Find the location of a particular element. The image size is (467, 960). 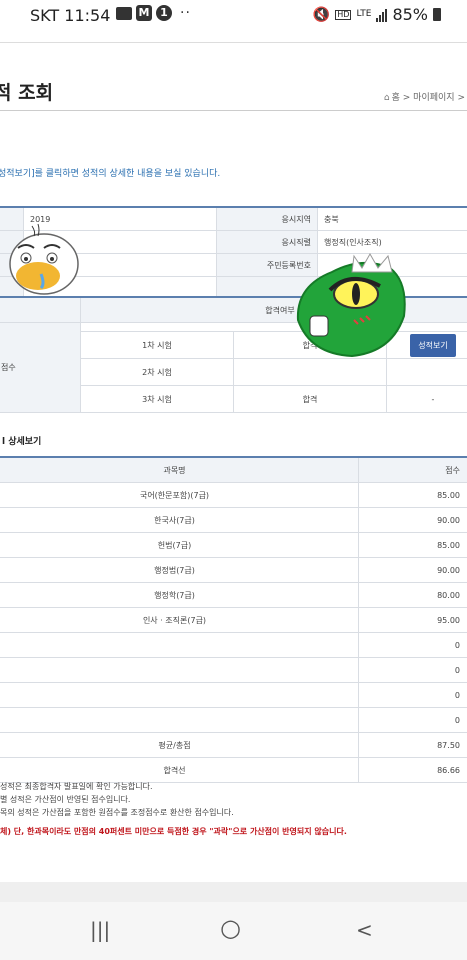

subject-name: 국어(한문포함)(7급) is located at coordinates (179, 495).